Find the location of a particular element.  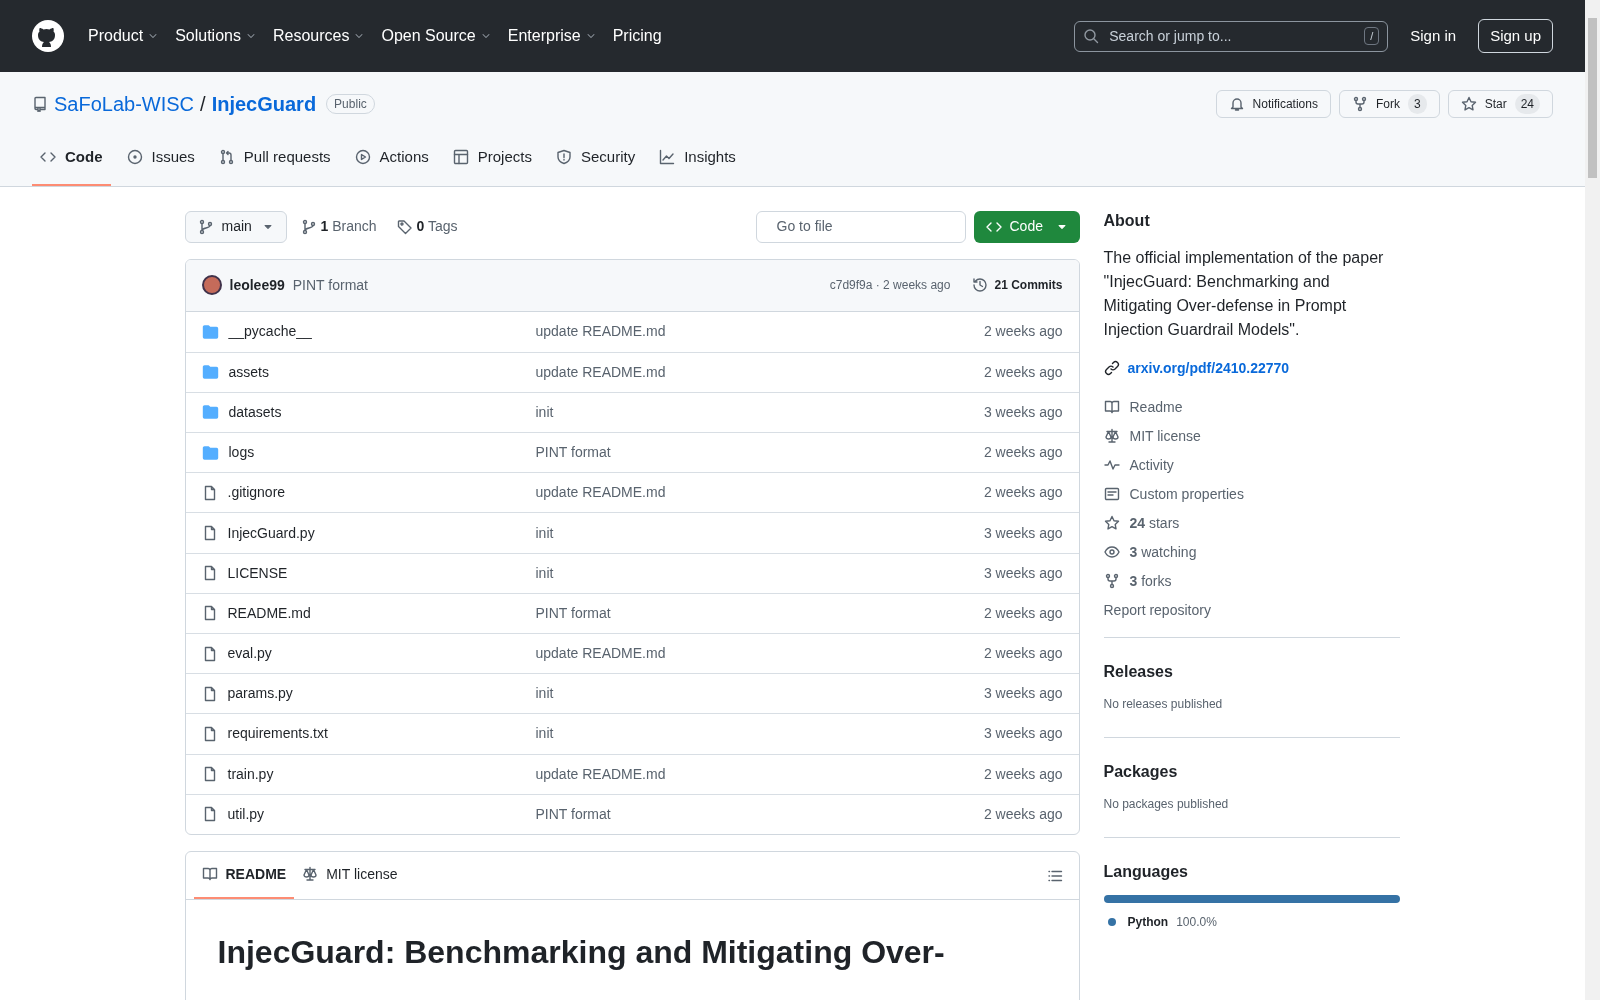

file-name-link: README.md is located at coordinates (269, 613).